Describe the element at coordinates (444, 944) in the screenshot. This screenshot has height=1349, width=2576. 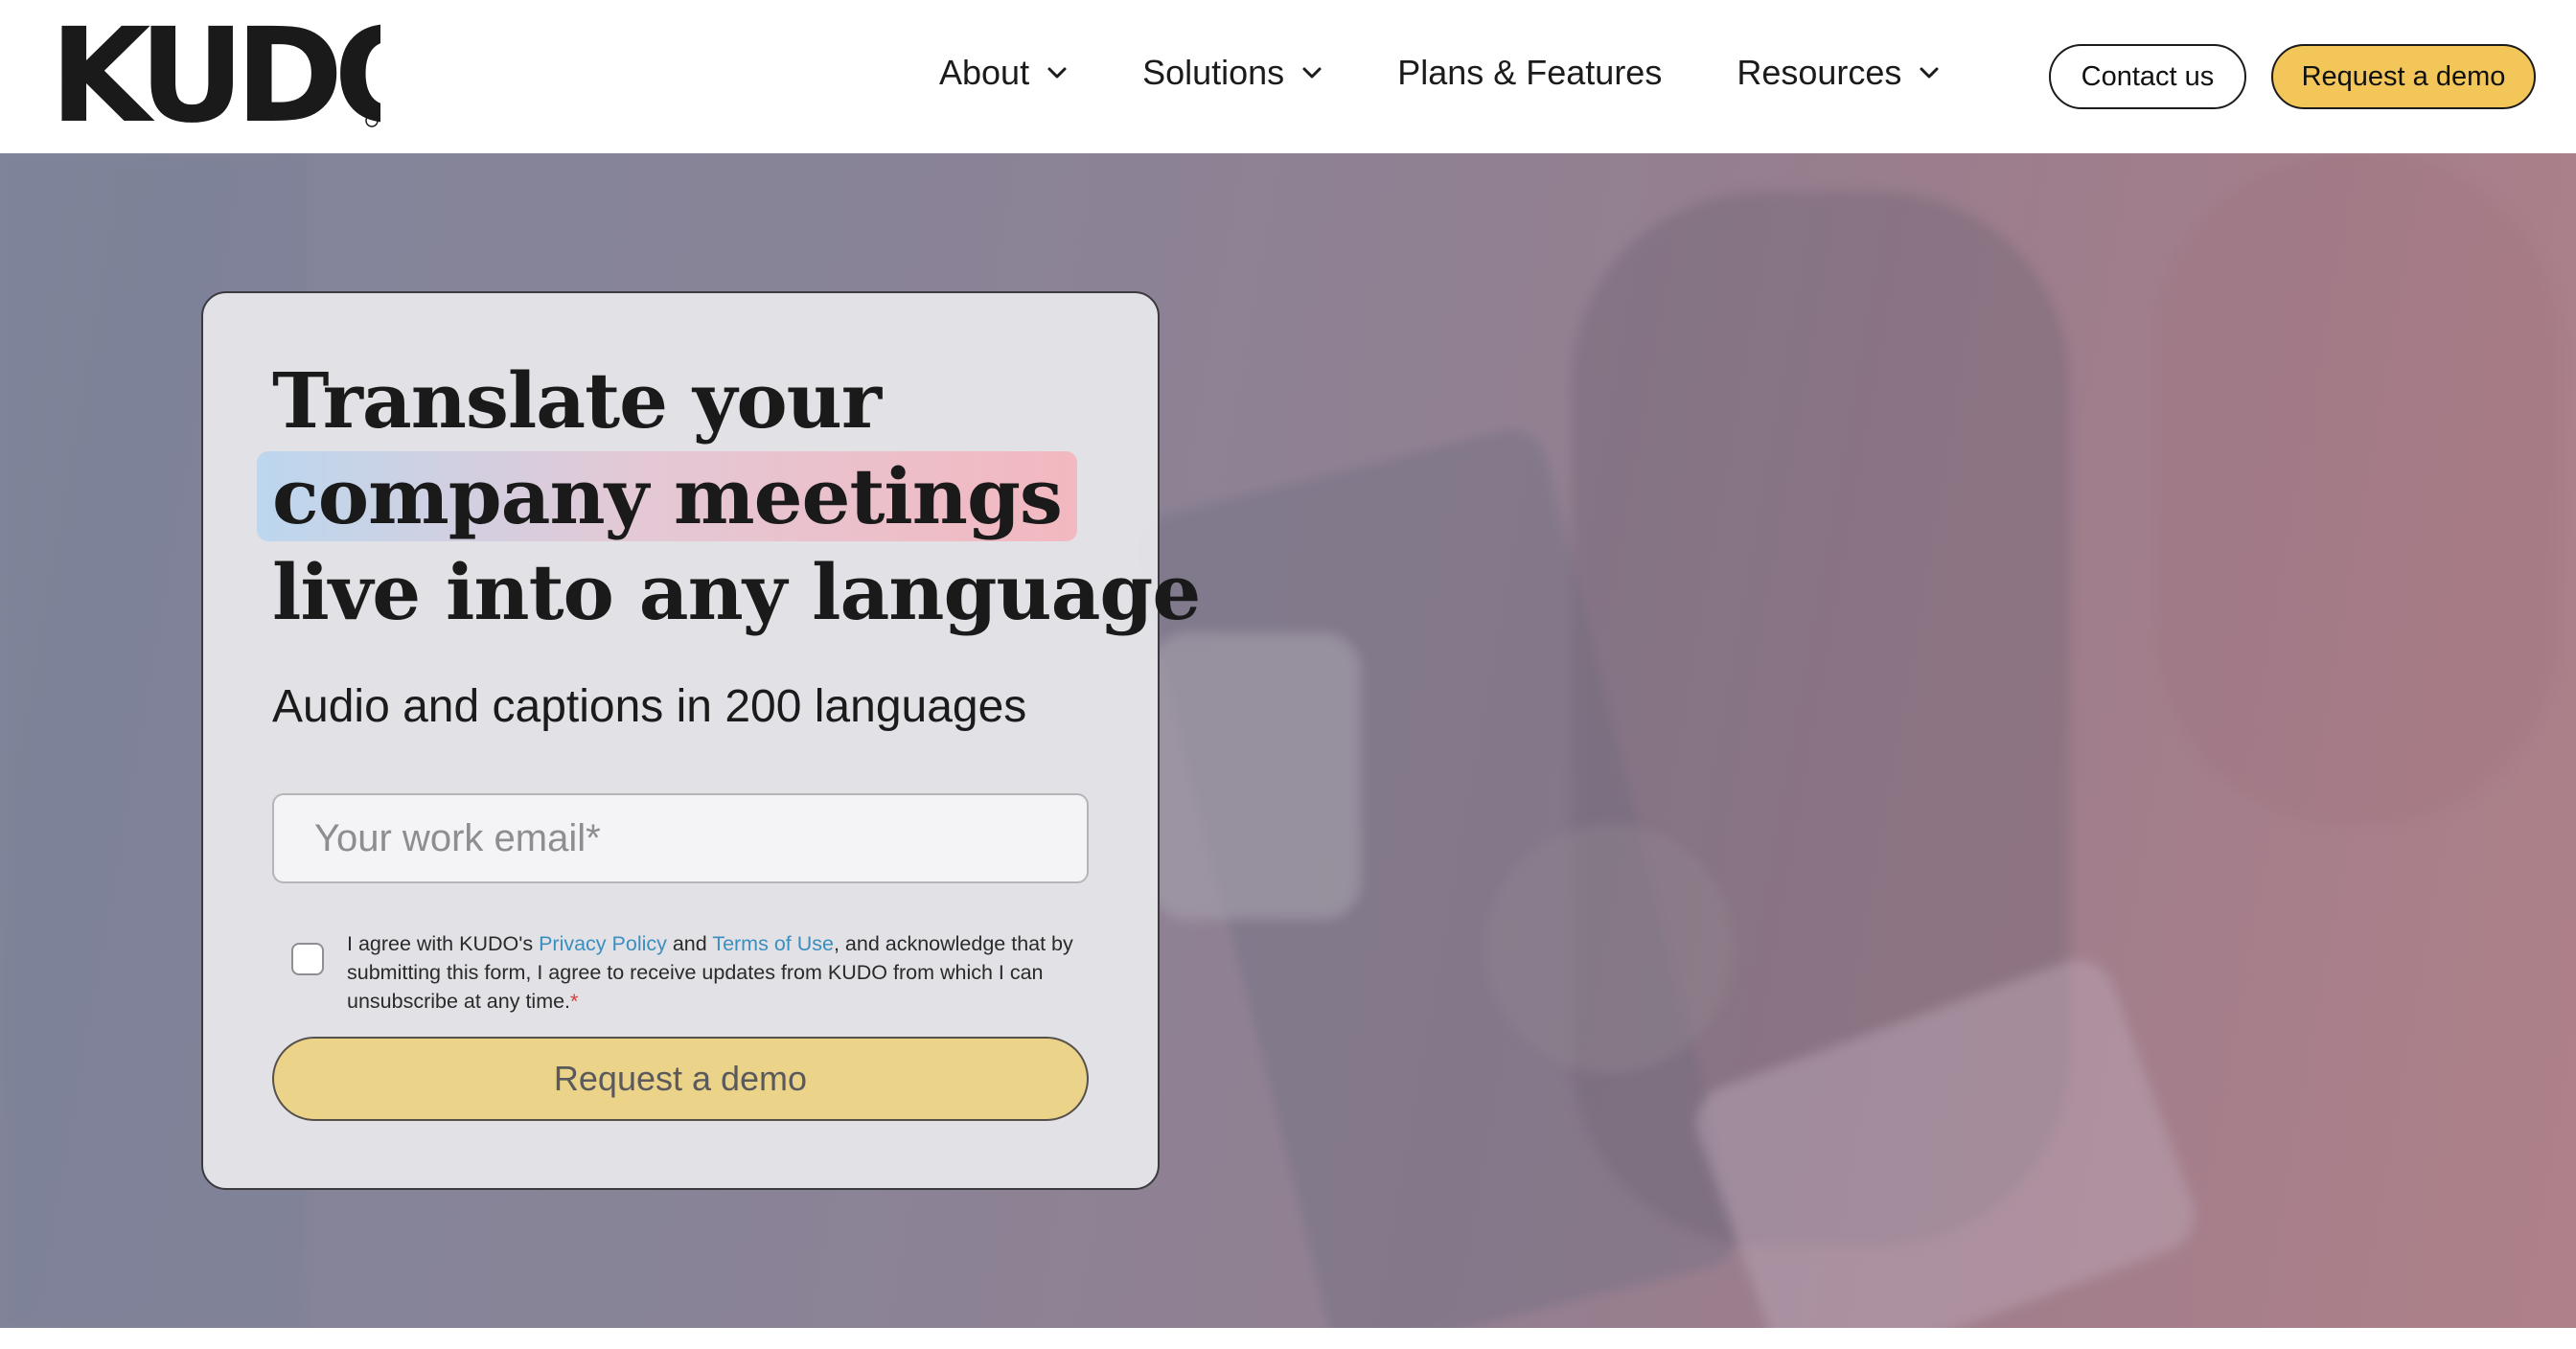
I see `consent-text-before: I agree with KUDO's` at that location.